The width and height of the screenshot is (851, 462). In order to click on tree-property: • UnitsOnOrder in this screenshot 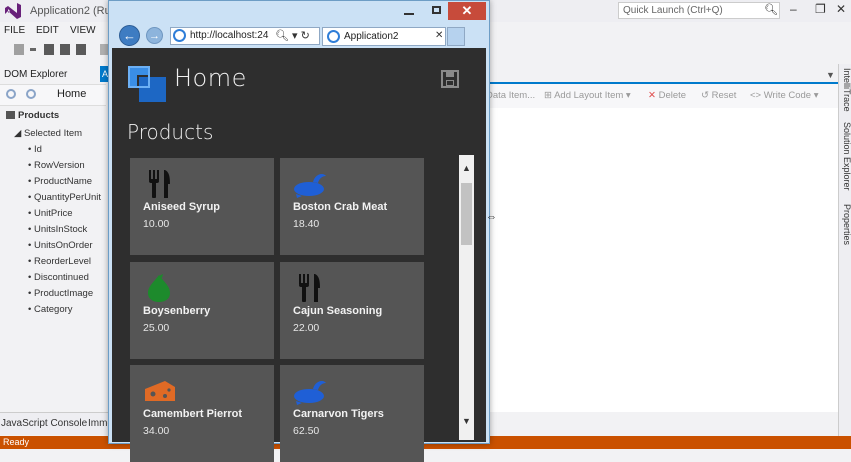, I will do `click(60, 245)`.